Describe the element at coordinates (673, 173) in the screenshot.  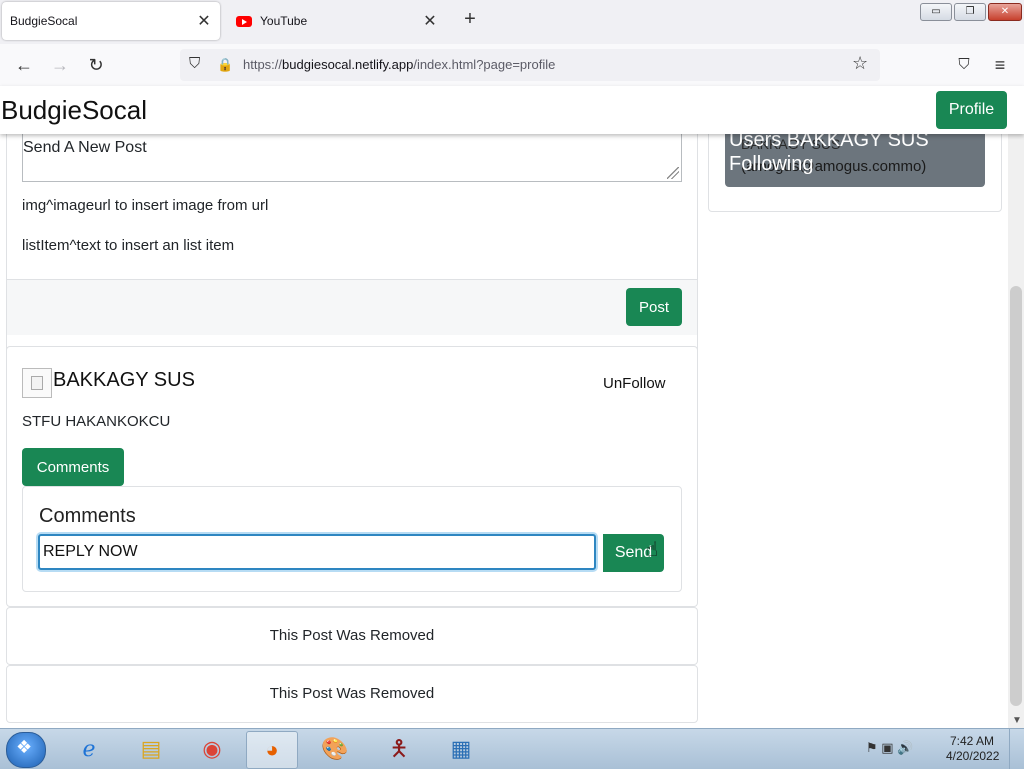
I see `resize-handle-icon` at that location.